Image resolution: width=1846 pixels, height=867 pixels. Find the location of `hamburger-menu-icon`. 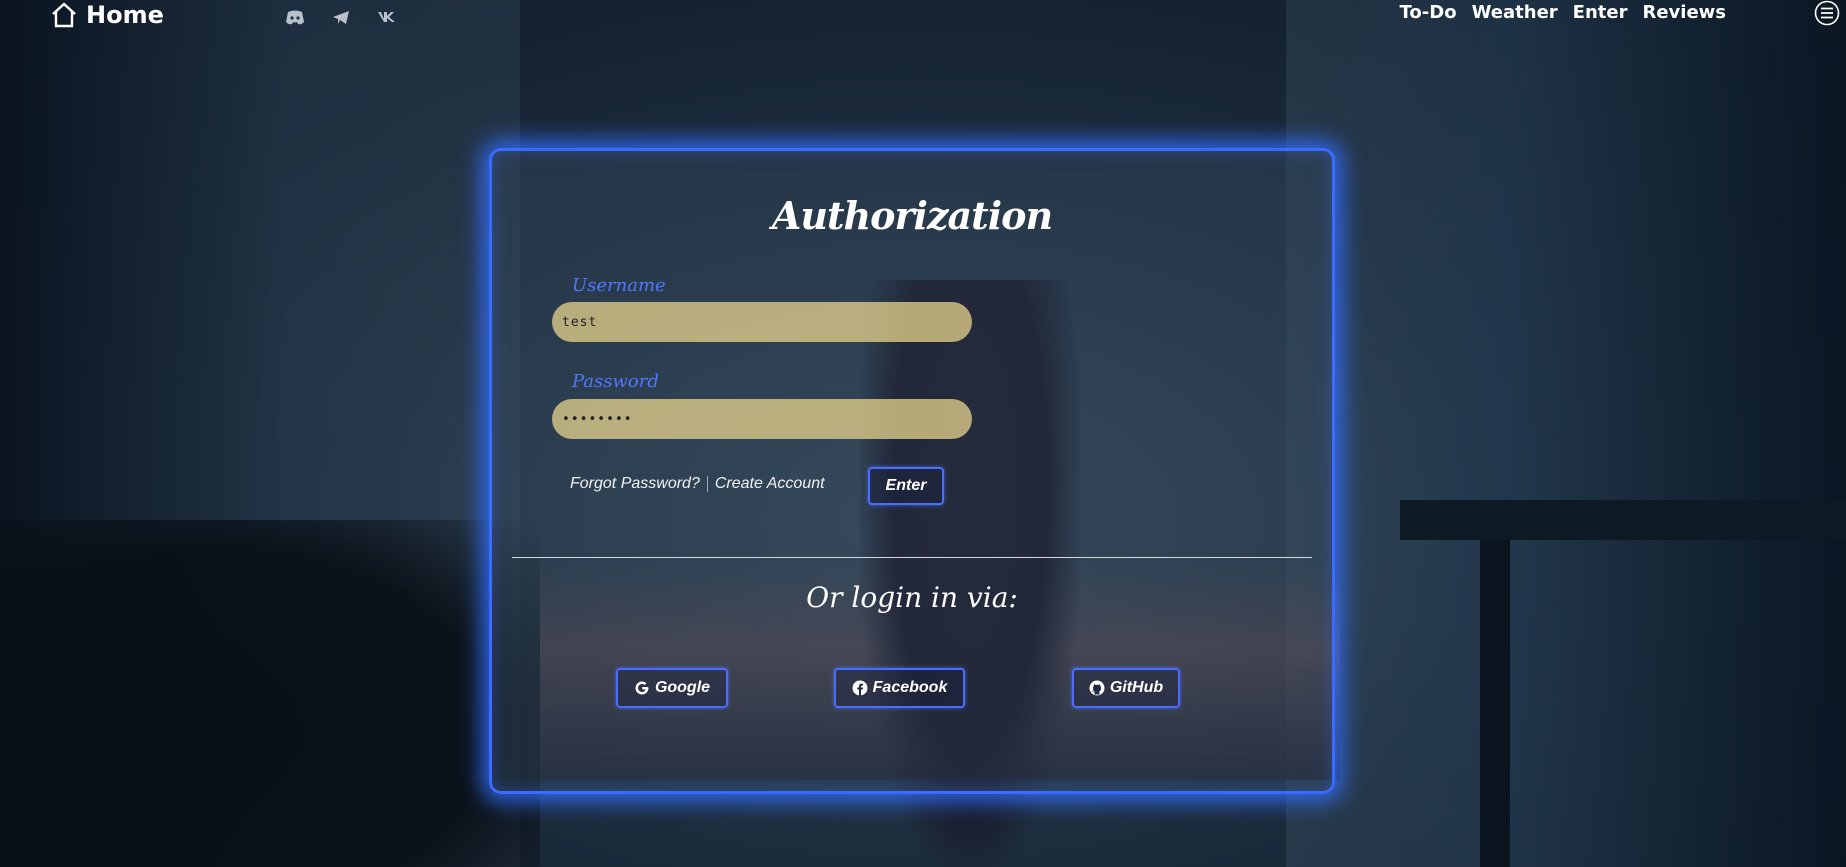

hamburger-menu-icon is located at coordinates (1827, 13).